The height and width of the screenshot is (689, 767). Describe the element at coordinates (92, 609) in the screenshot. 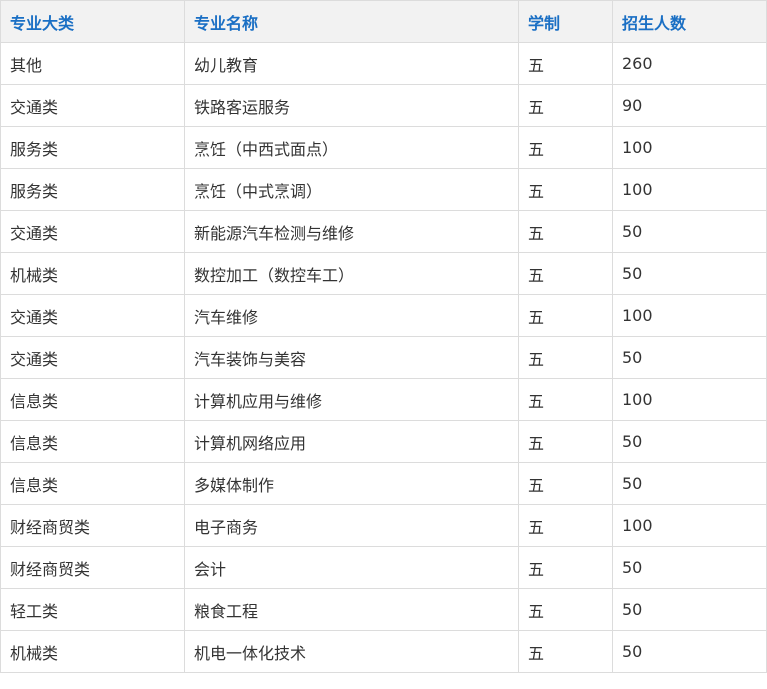

I see `cell-category: 轻工类` at that location.